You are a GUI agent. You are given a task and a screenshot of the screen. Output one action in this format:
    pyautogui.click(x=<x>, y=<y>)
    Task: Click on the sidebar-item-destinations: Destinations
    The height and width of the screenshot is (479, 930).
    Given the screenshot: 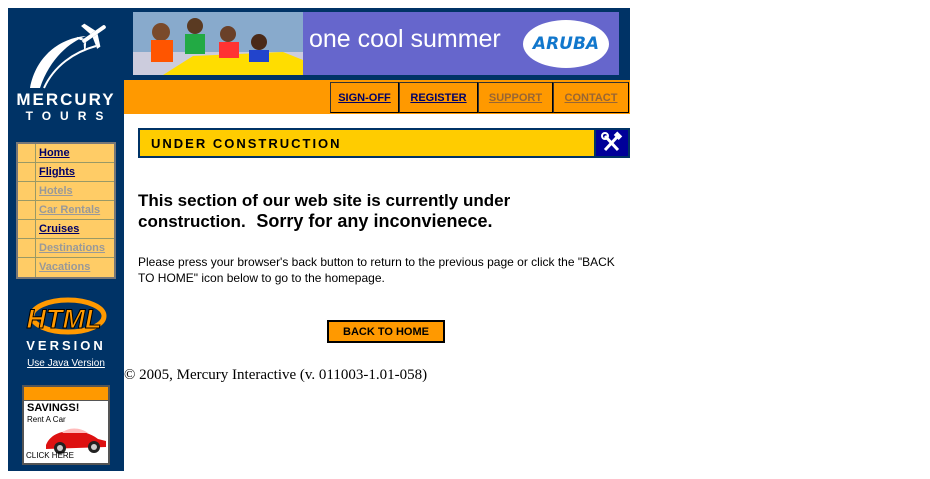 What is the action you would take?
    pyautogui.click(x=66, y=248)
    